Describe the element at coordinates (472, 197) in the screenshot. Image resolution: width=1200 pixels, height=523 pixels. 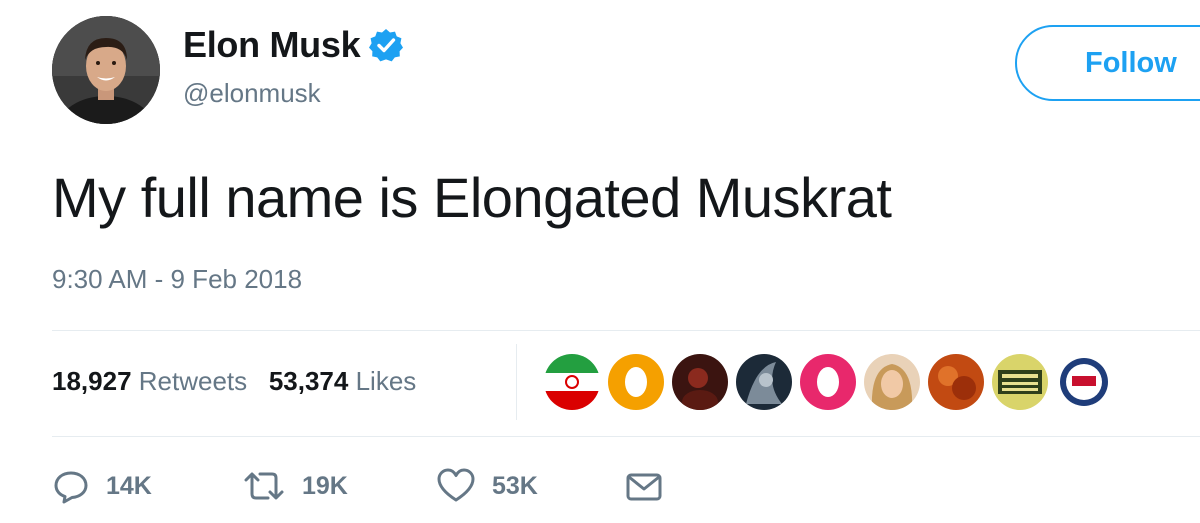
I see `tweet-text: My full name is Elongated Muskrat` at that location.